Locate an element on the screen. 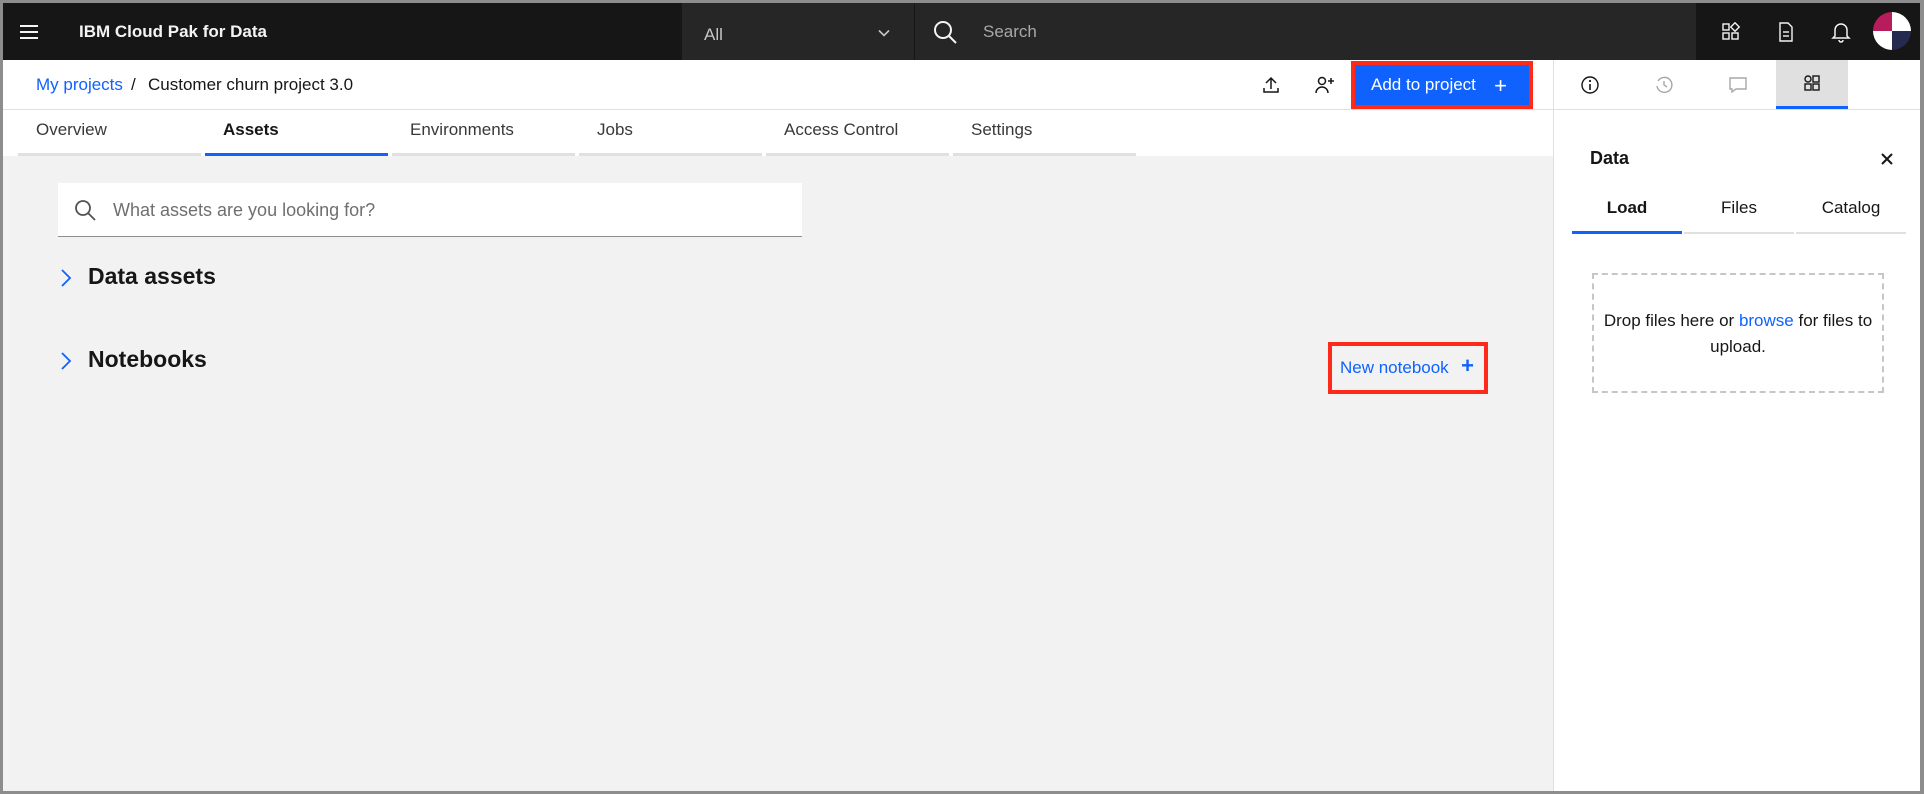 The height and width of the screenshot is (794, 1924). add-to-project-button: Add to project + is located at coordinates (1442, 85).